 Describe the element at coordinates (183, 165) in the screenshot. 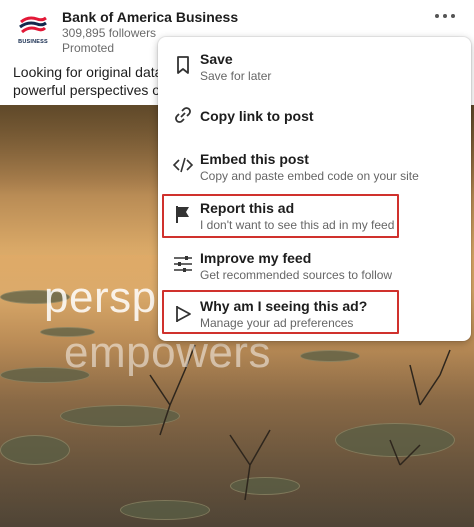

I see `code-icon` at that location.